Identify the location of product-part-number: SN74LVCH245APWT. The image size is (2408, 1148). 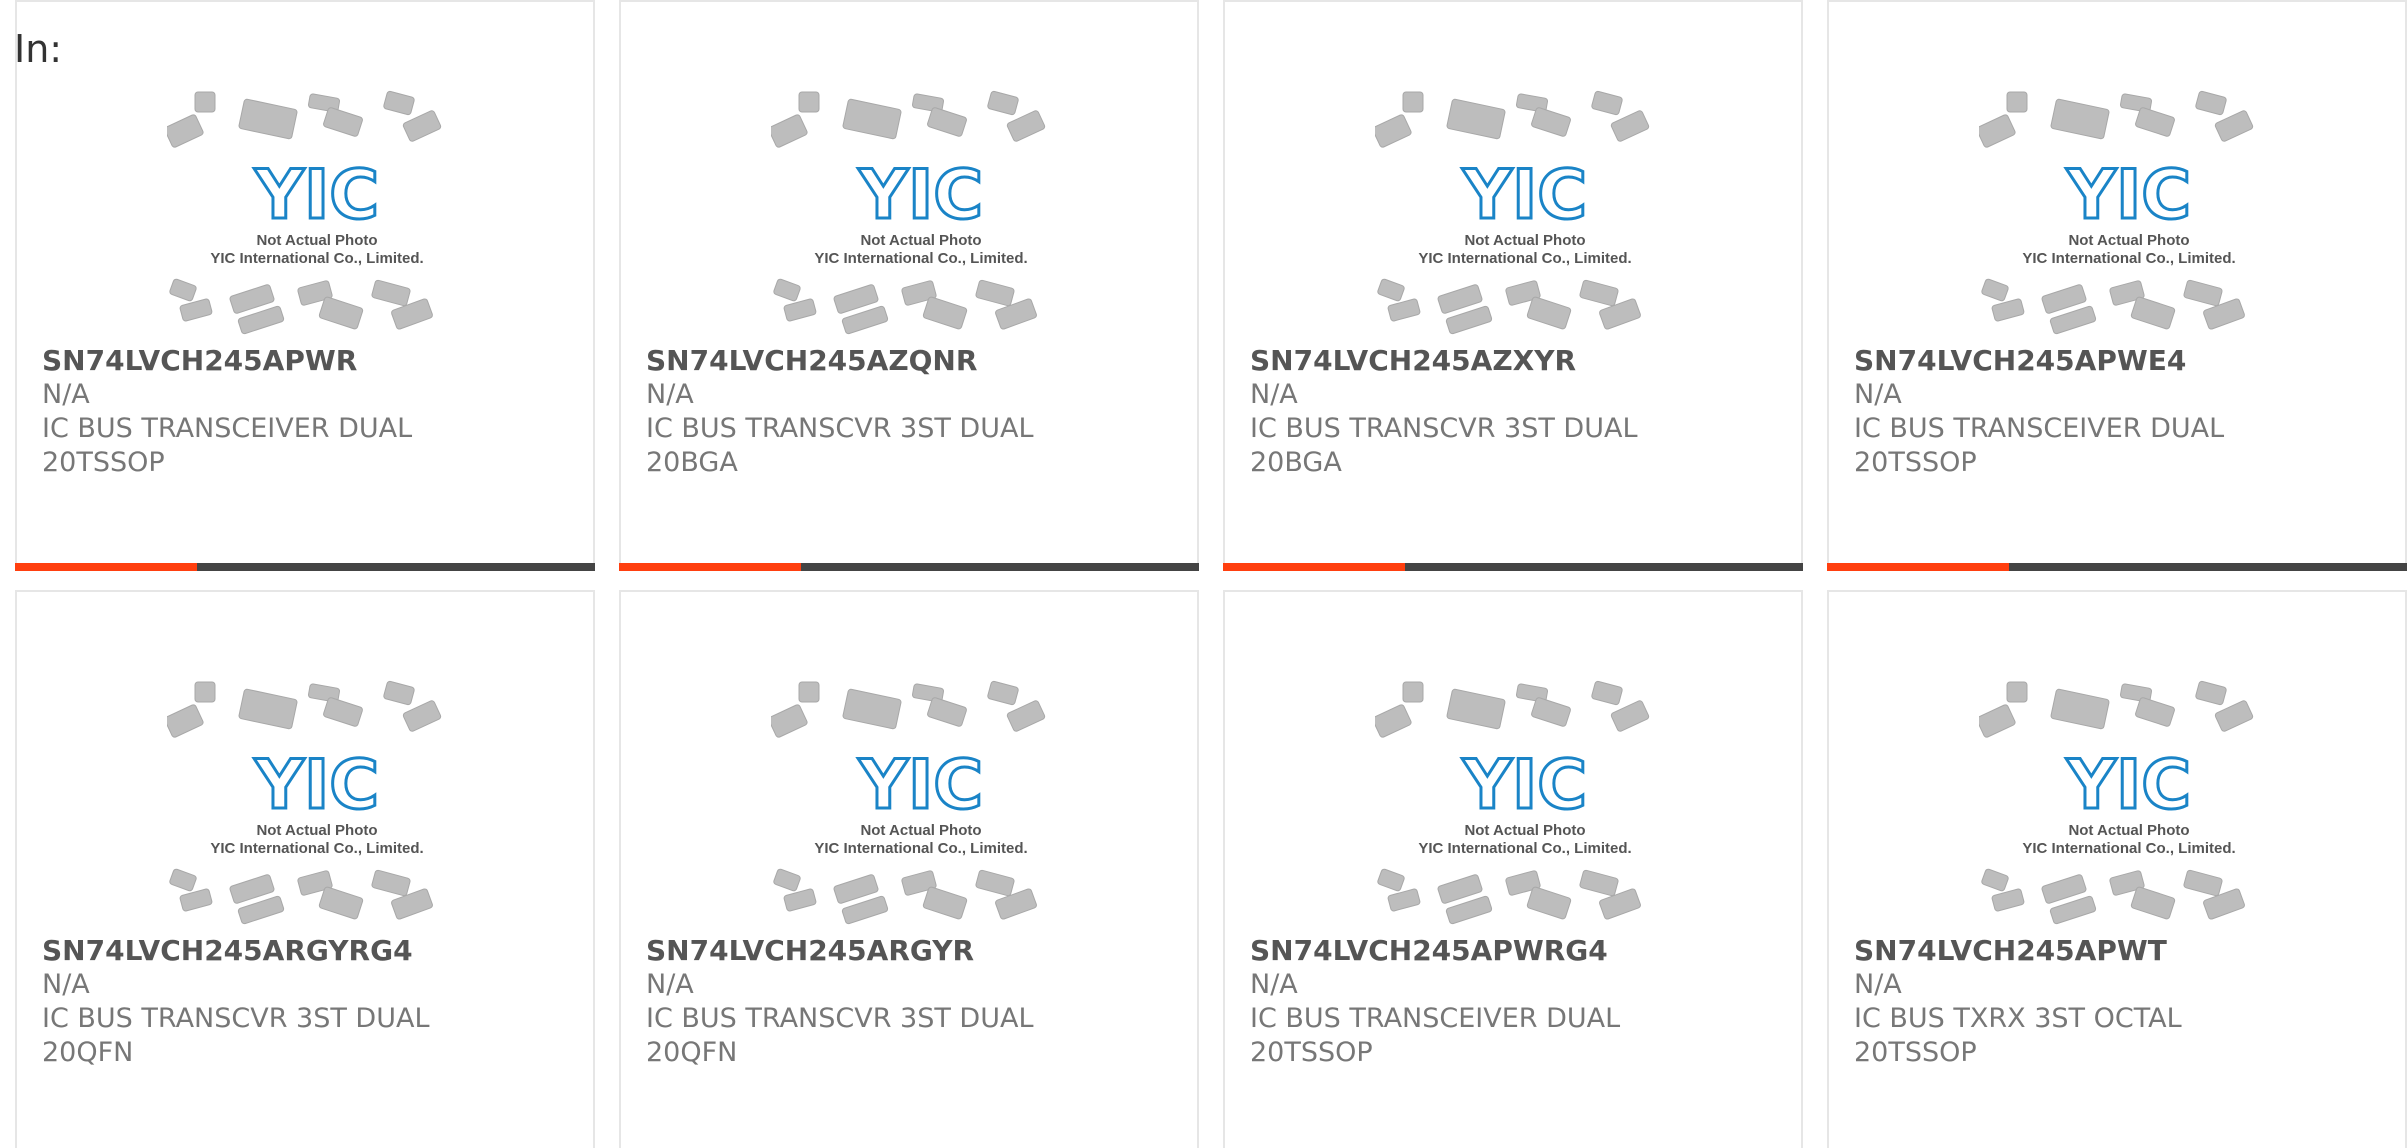
(2010, 950).